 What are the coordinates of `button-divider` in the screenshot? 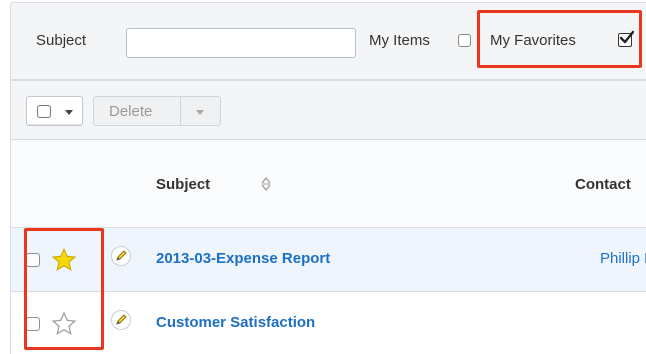 It's located at (180, 111).